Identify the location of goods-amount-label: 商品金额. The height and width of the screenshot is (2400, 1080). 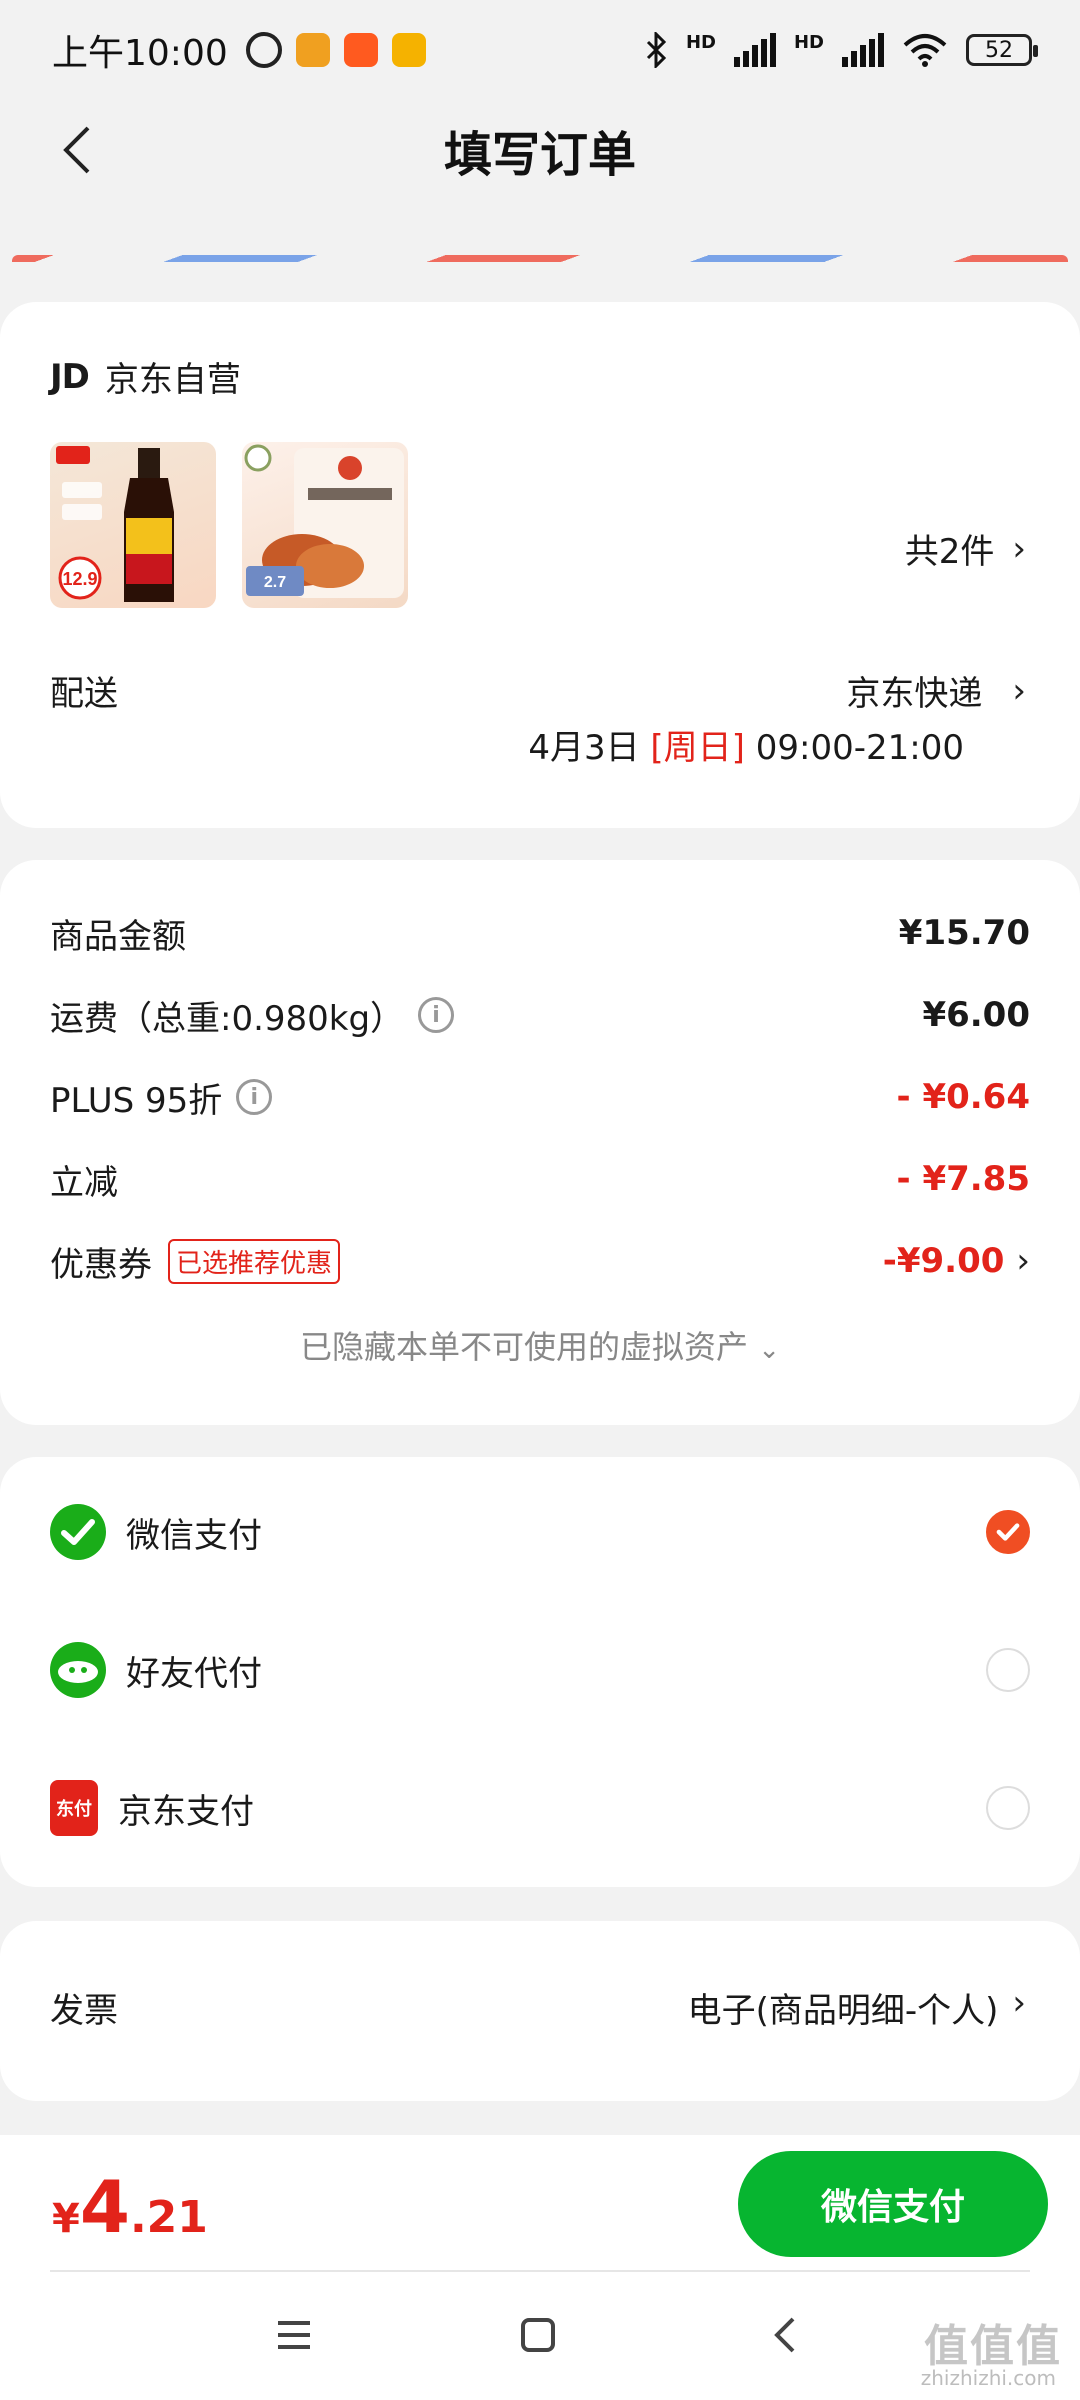
(118, 936).